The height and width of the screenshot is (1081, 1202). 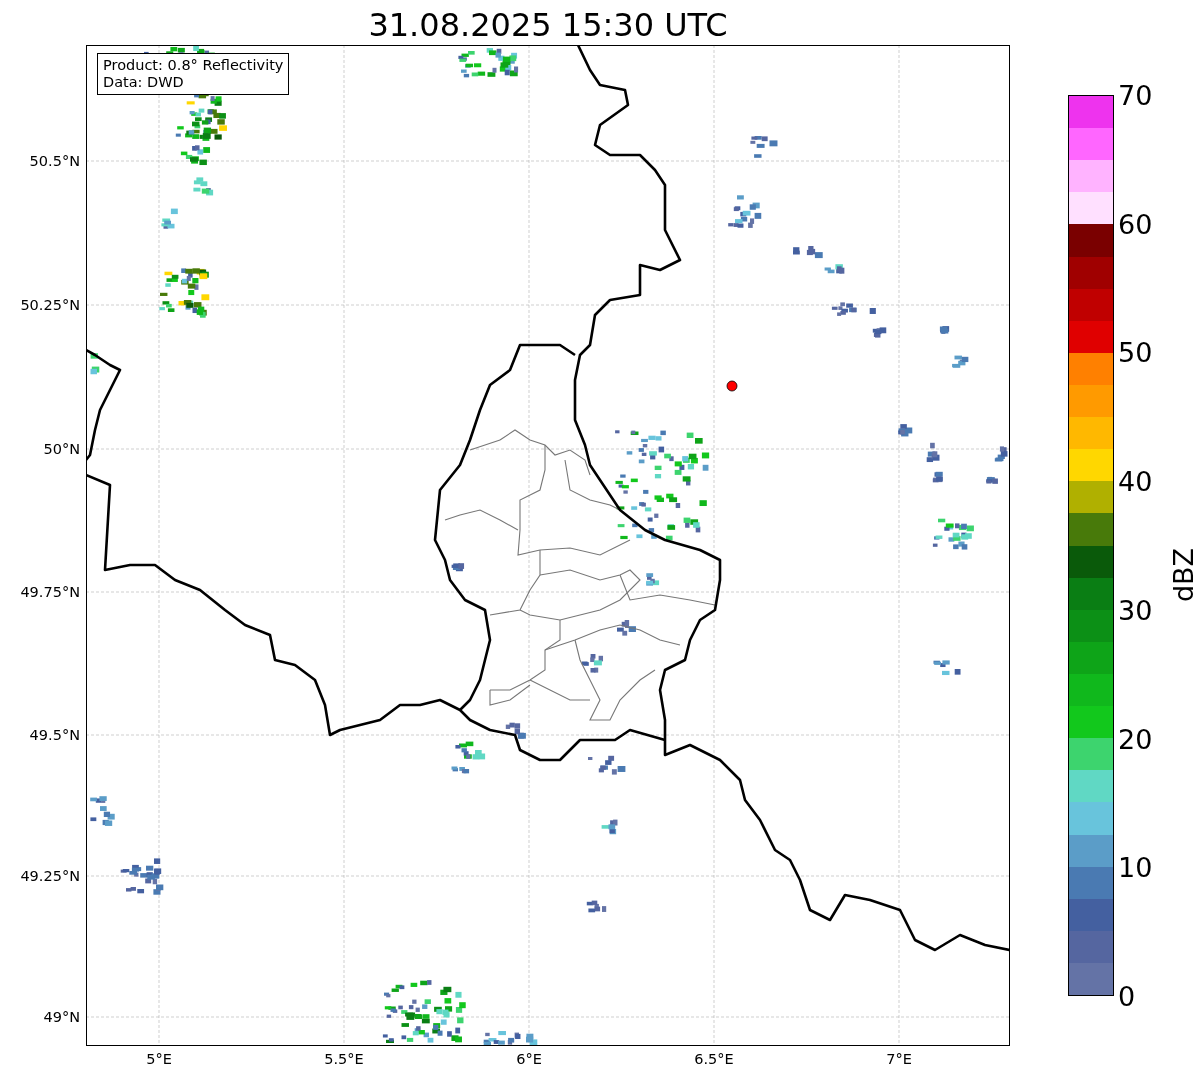 I want to click on colorbar-label: dBZ, so click(x=1183, y=575).